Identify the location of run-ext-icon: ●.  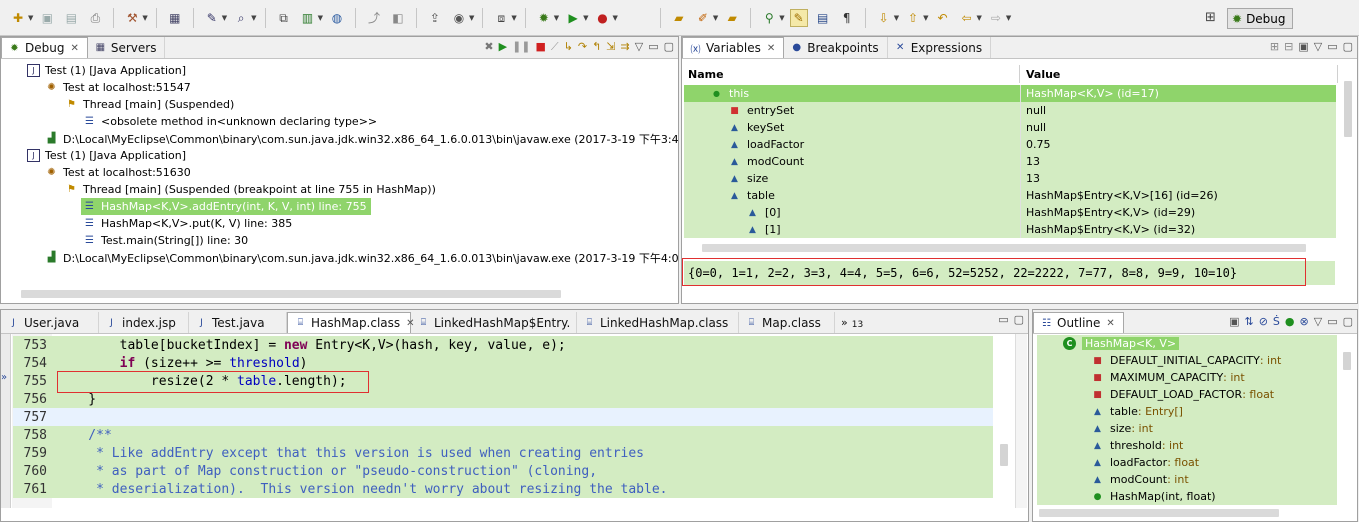
(603, 18).